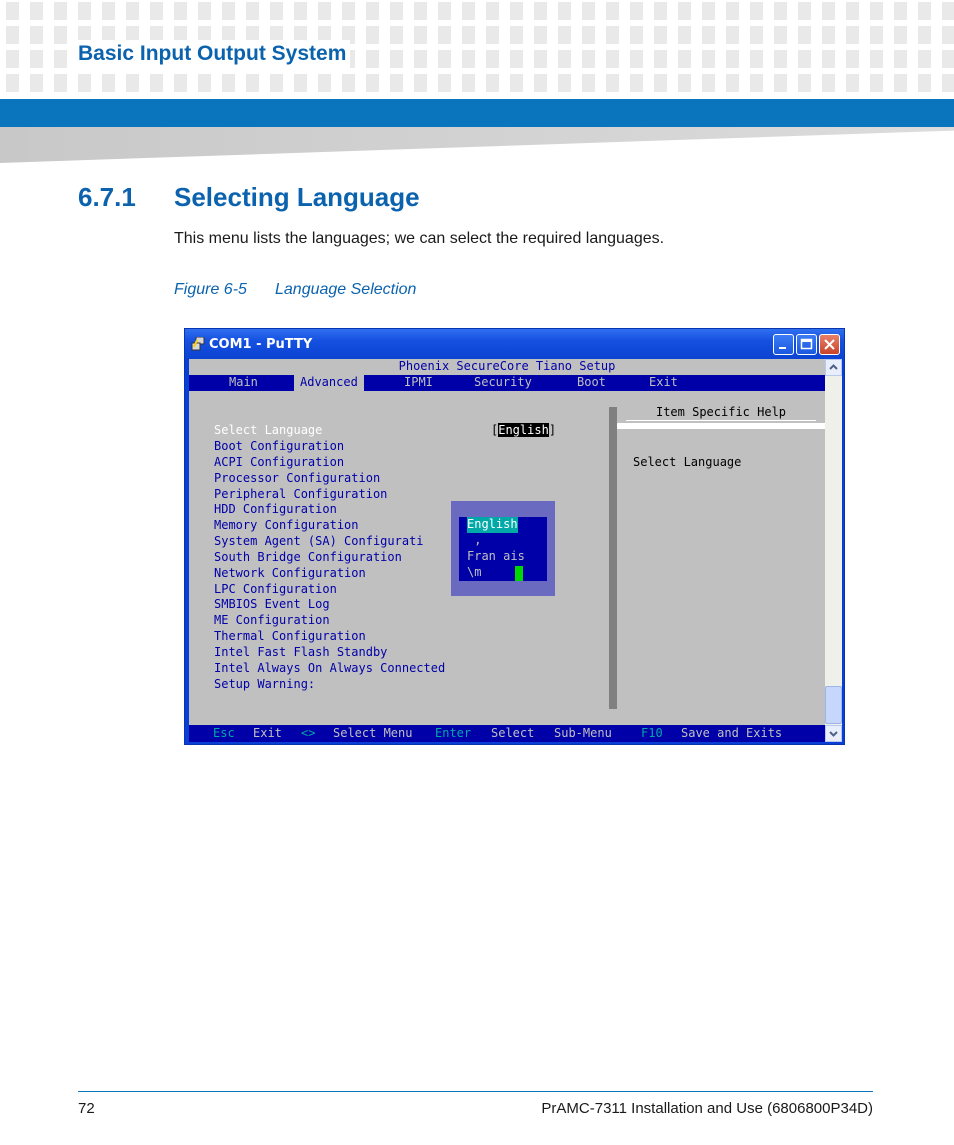  Describe the element at coordinates (477, 113) in the screenshot. I see `header-bar` at that location.